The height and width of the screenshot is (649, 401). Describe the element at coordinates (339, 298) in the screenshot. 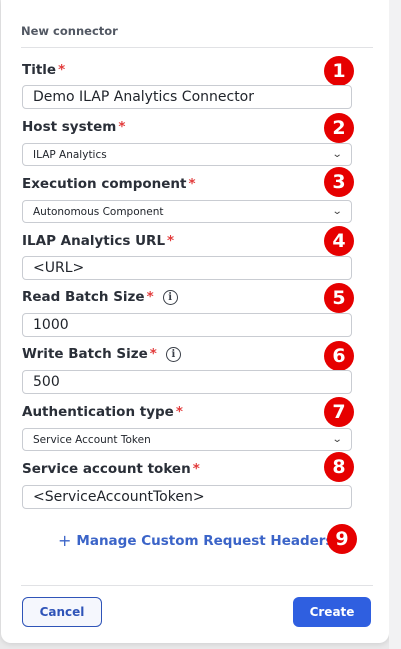

I see `annotation-badge-5: 5` at that location.